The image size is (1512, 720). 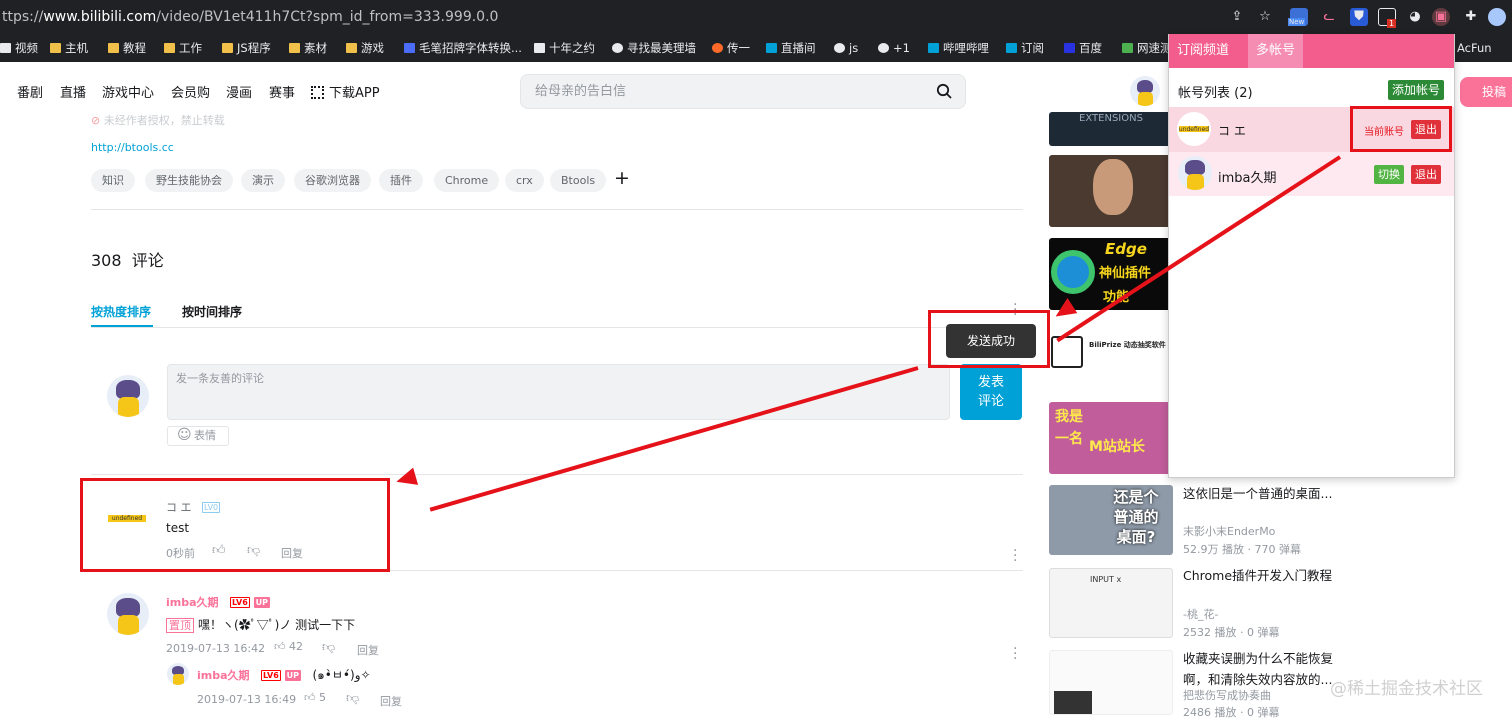 What do you see at coordinates (1195, 173) in the screenshot?
I see `account-avatar` at bounding box center [1195, 173].